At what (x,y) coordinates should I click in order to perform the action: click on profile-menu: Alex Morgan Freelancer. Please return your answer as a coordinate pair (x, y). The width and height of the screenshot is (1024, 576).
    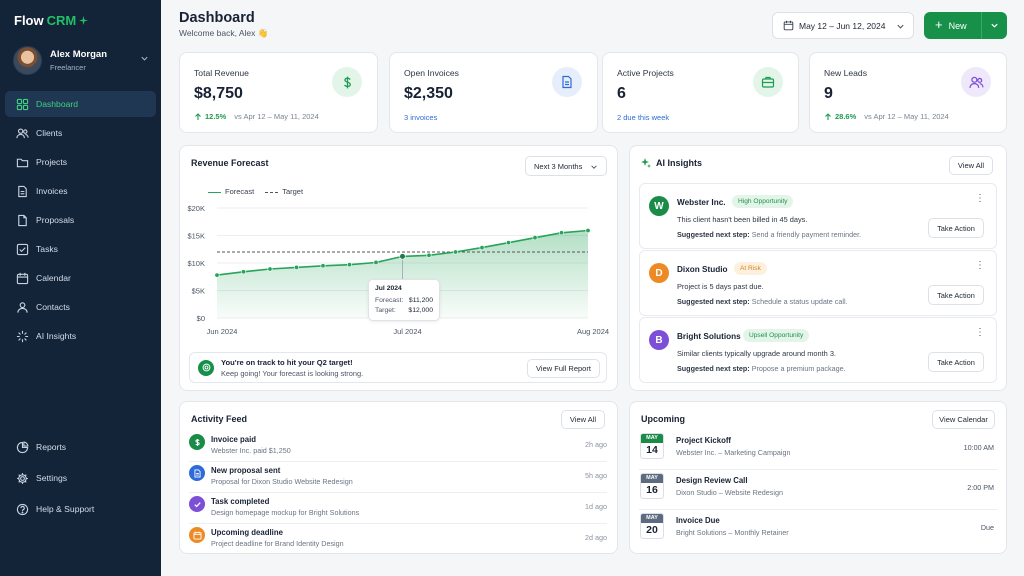
    Looking at the image, I should click on (81, 60).